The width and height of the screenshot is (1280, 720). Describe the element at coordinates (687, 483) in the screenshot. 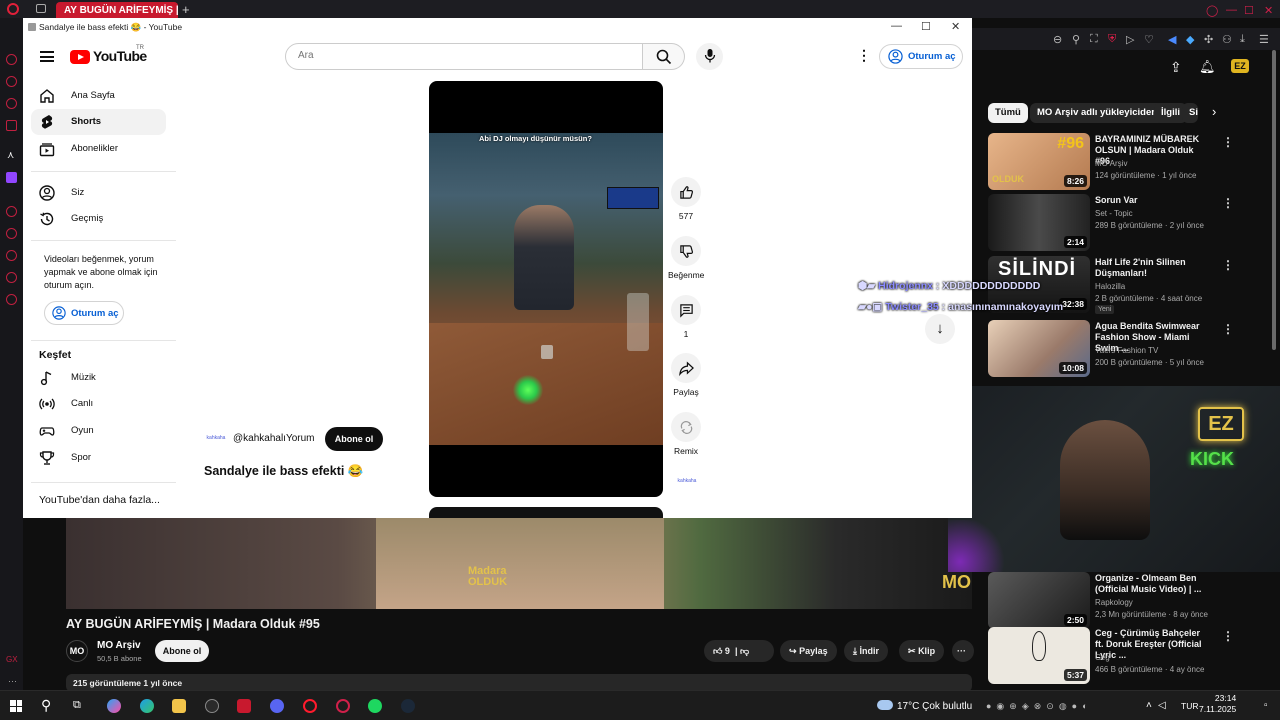

I see `audio-thumbnail: kahkaha` at that location.